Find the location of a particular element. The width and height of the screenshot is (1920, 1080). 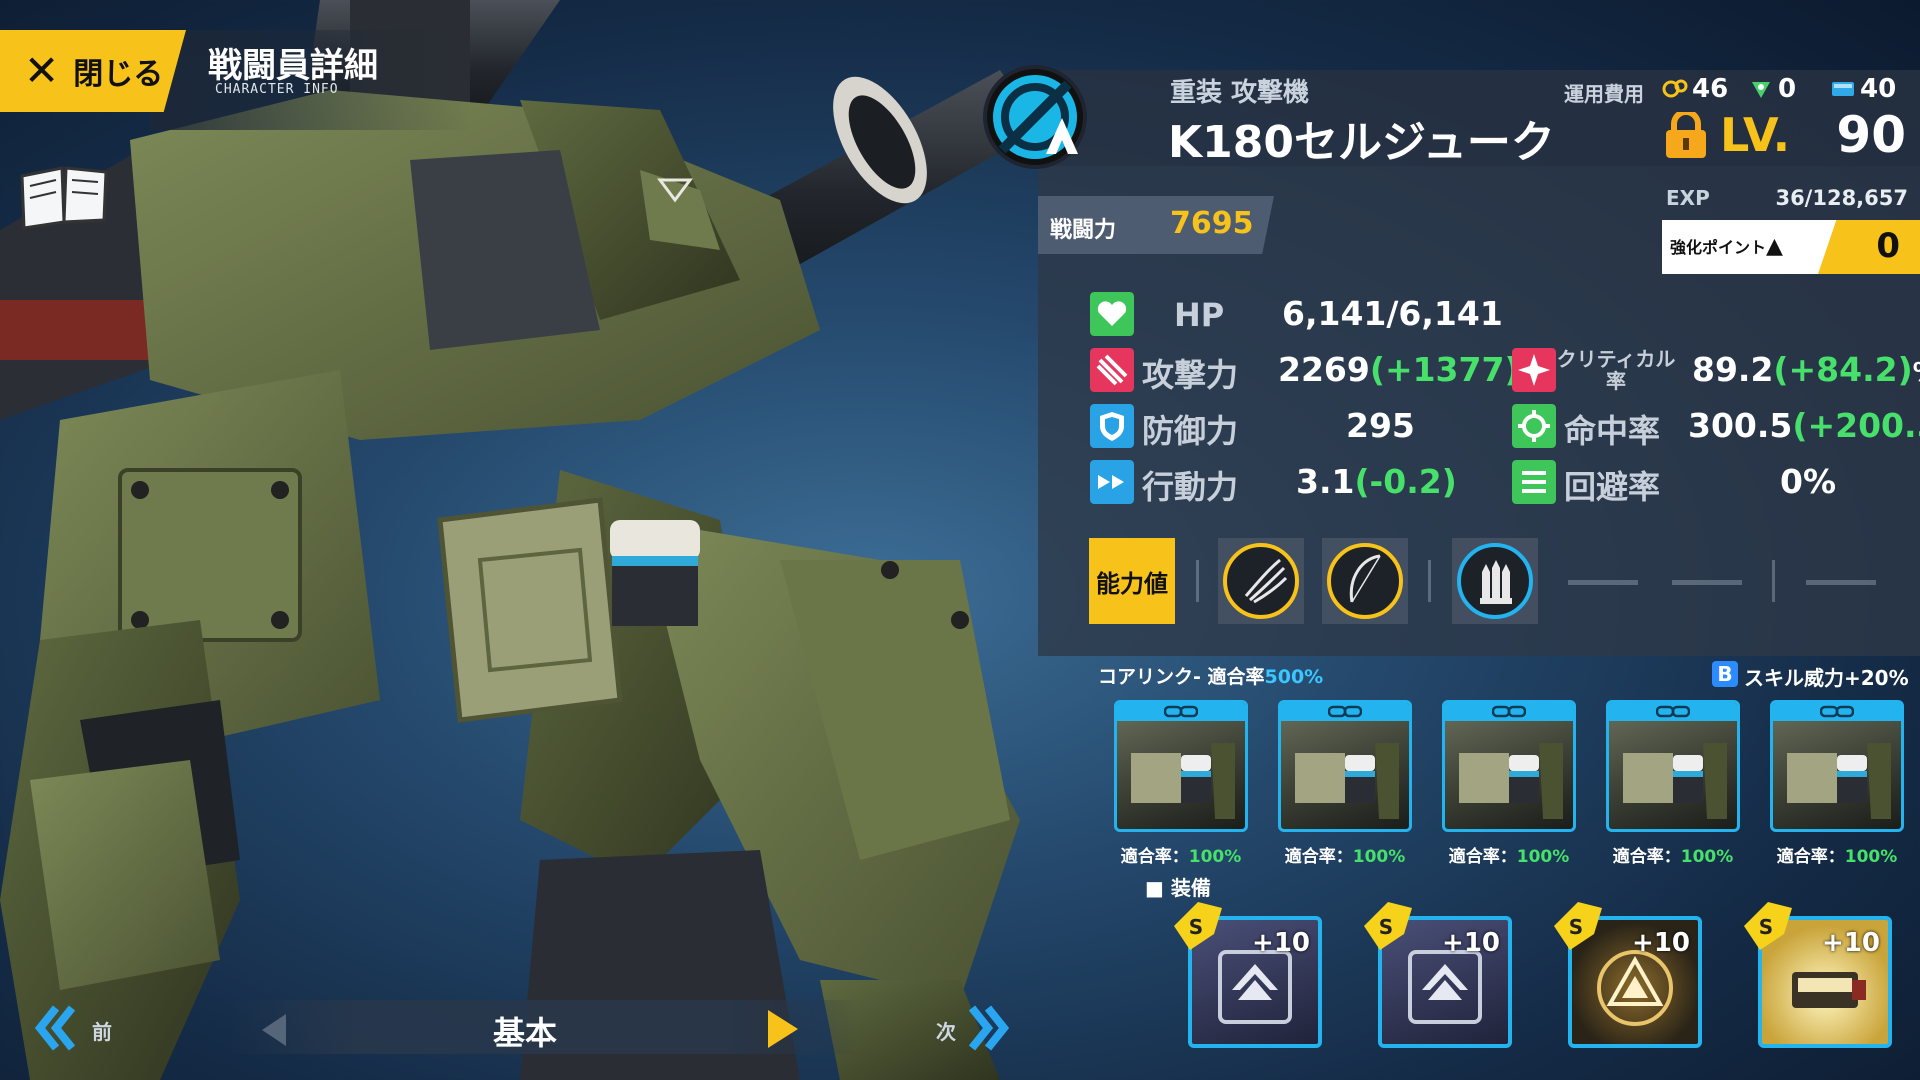

close-button: ✕ 閉じる is located at coordinates (93, 71).